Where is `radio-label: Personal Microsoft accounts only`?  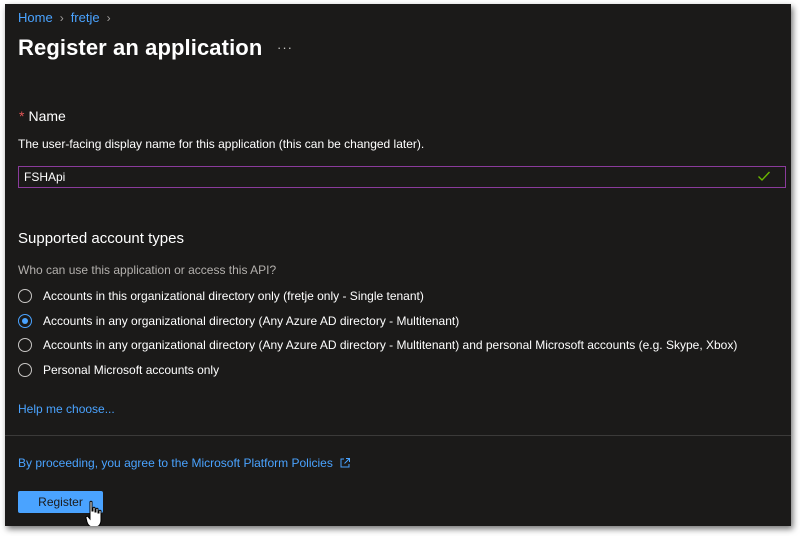 radio-label: Personal Microsoft accounts only is located at coordinates (131, 370).